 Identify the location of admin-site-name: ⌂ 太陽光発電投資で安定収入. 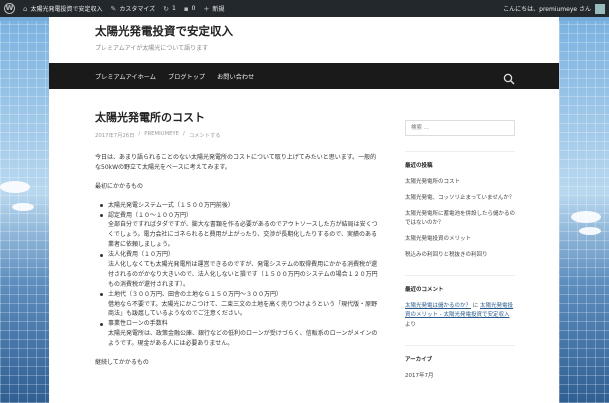
(62, 9).